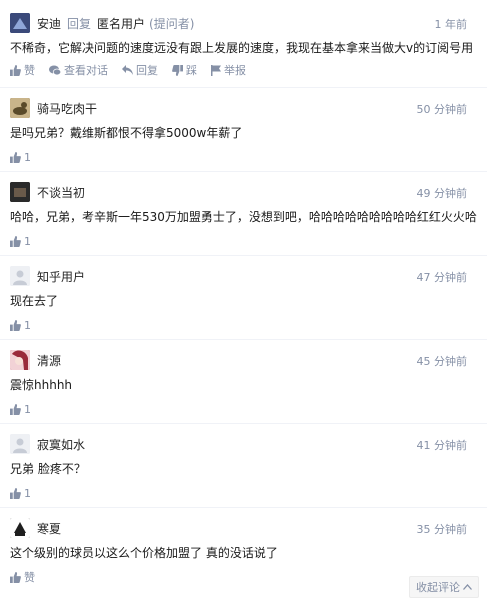 The height and width of the screenshot is (600, 487). What do you see at coordinates (216, 70) in the screenshot?
I see `flag-icon` at bounding box center [216, 70].